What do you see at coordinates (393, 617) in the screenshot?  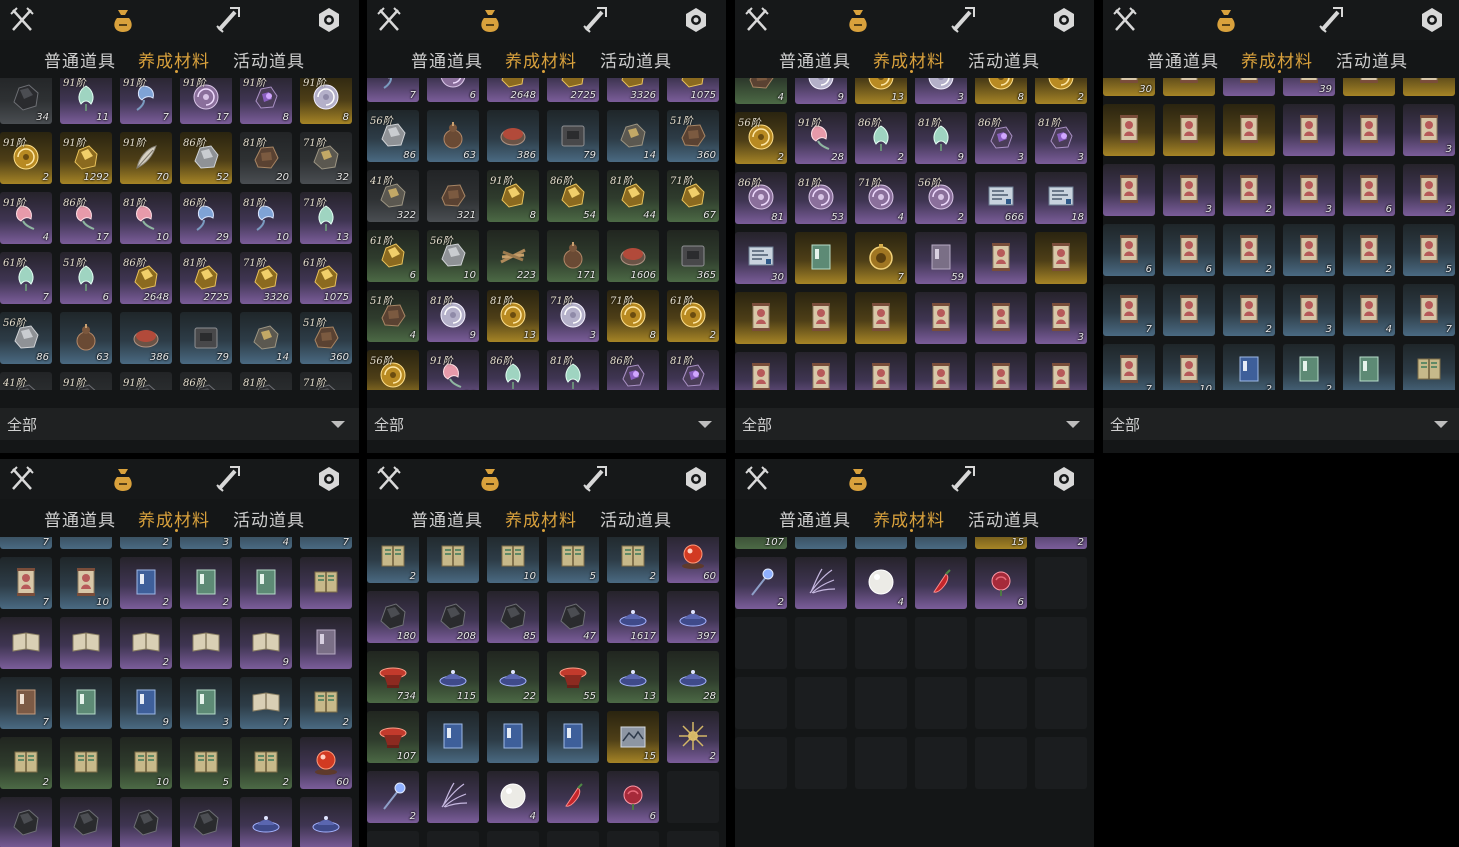 I see `item-slot: 180` at bounding box center [393, 617].